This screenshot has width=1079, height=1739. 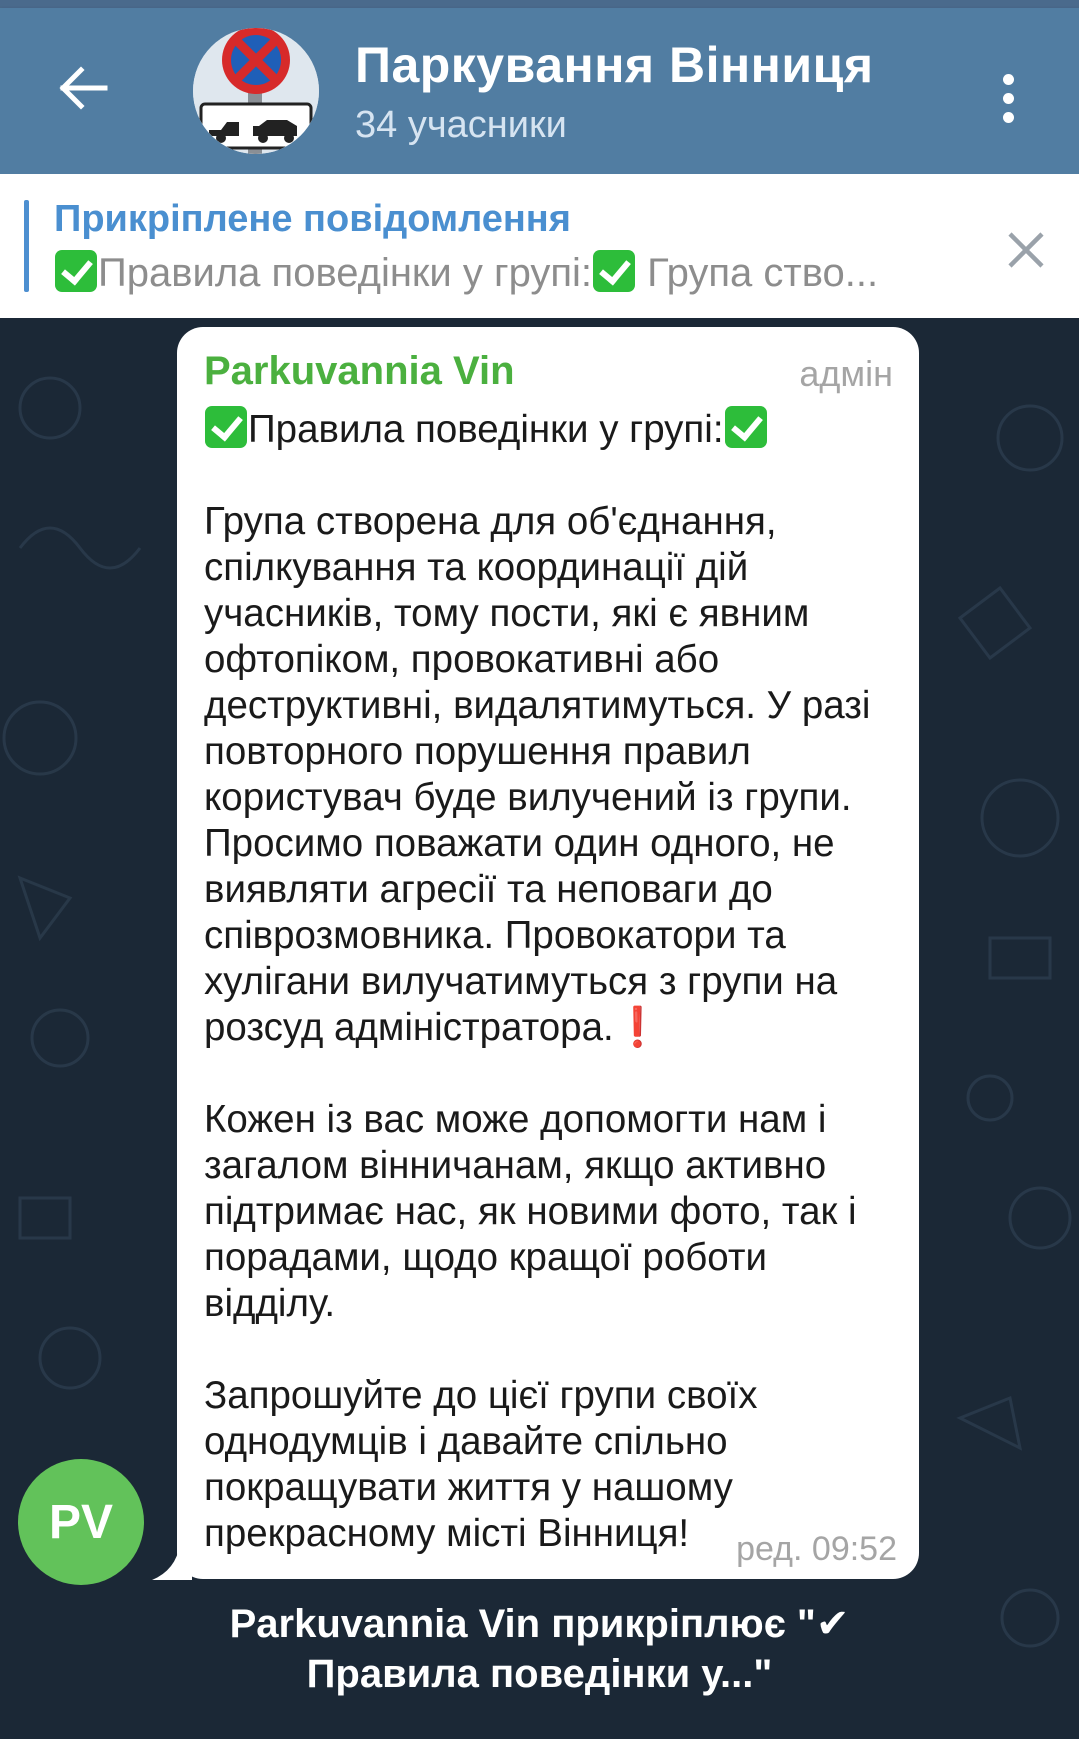 I want to click on chat-title: Паркування Вінниця, so click(x=614, y=65).